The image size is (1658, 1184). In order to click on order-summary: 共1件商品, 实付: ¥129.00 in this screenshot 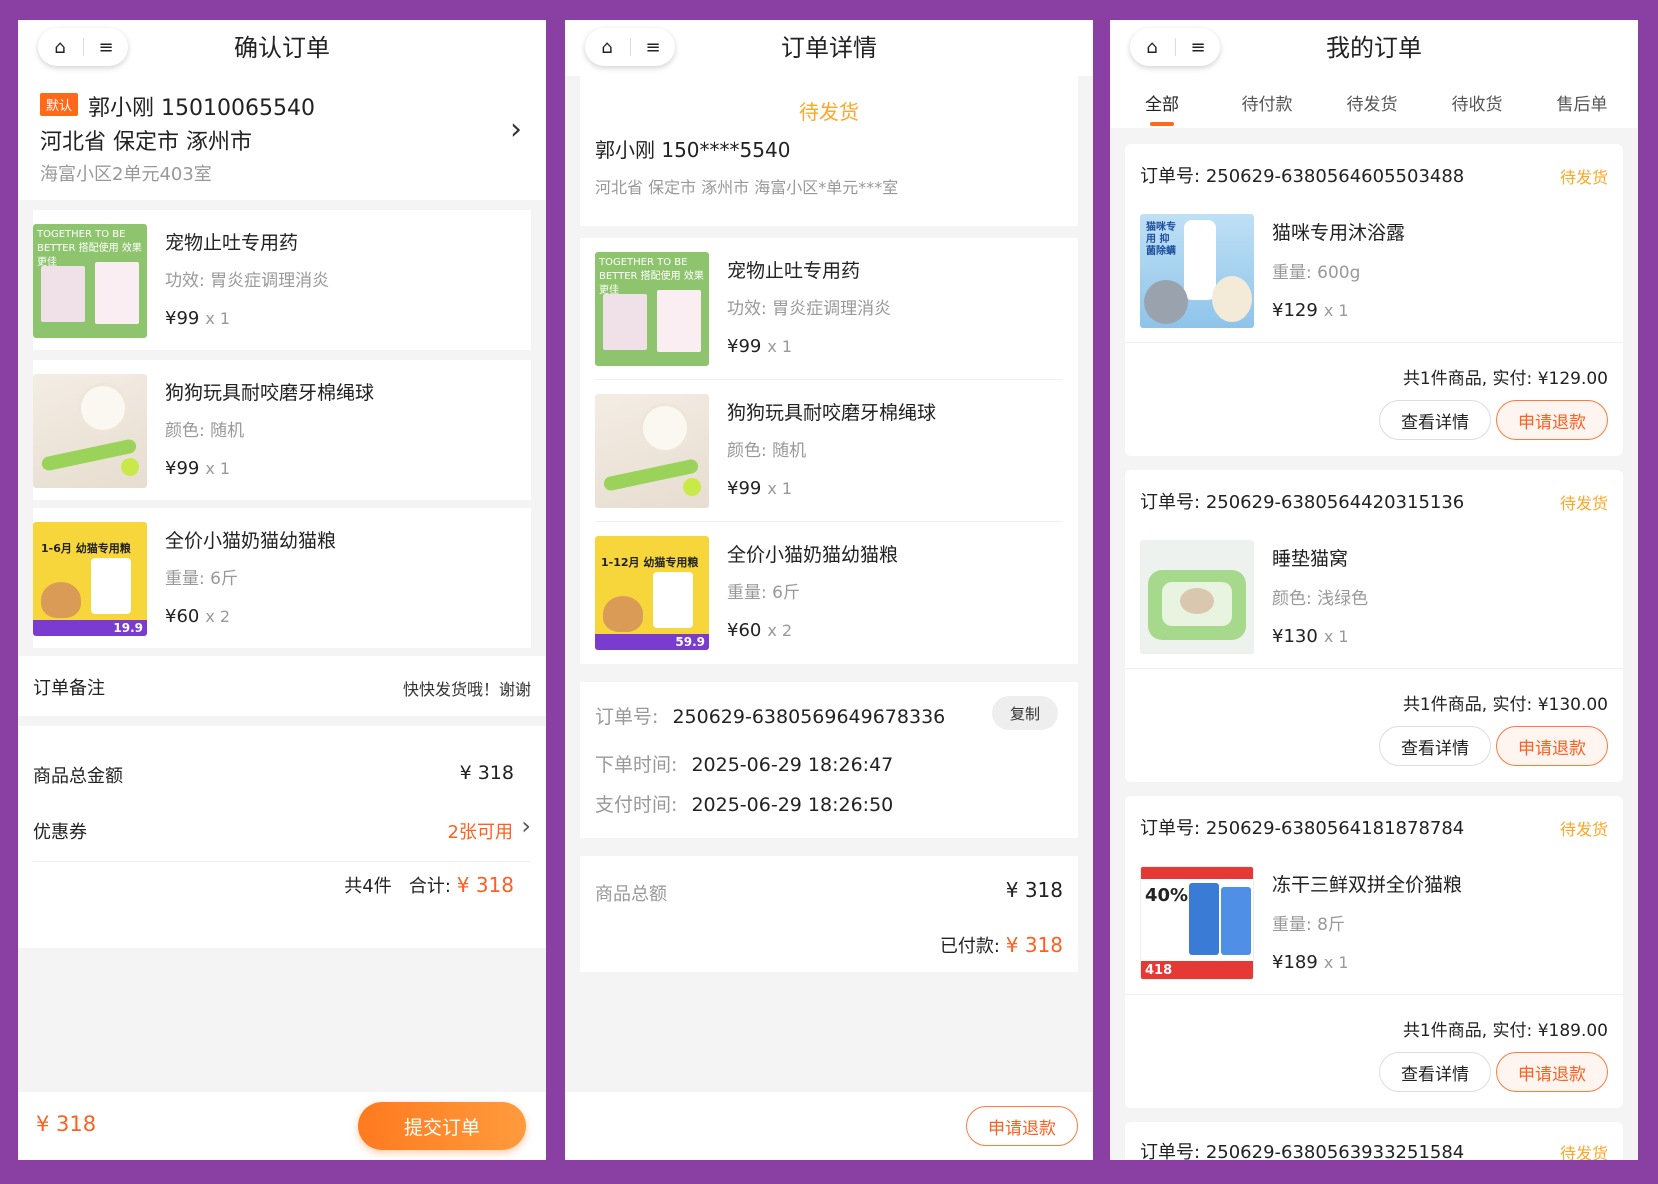, I will do `click(1505, 379)`.